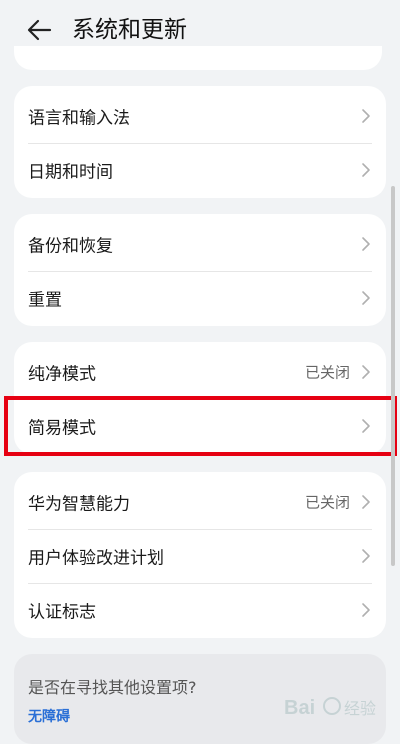 This screenshot has width=400, height=744. I want to click on row-backup-restore: 备份和恢复, so click(200, 244).